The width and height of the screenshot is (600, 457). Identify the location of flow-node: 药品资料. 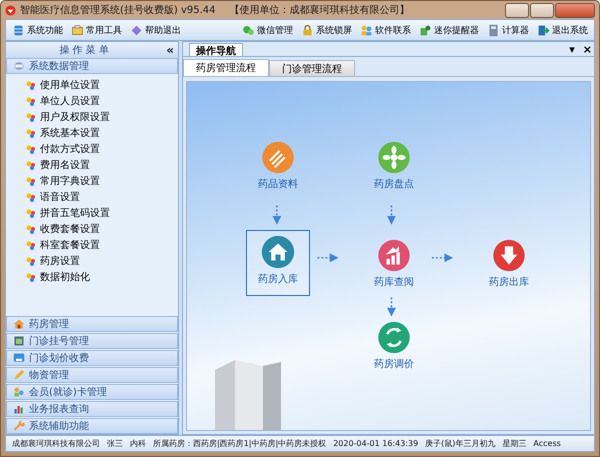
(278, 164).